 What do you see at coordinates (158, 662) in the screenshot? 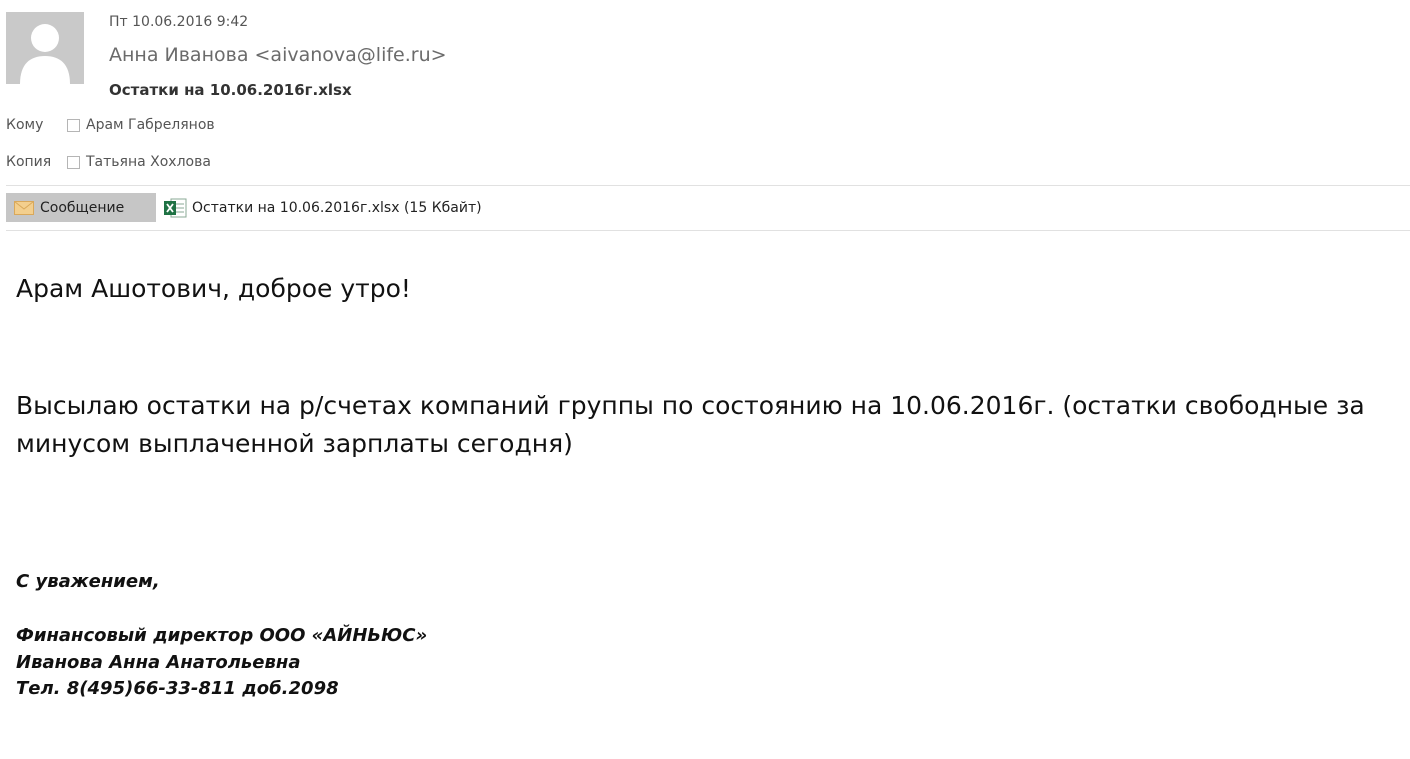
I see `signature-name: Иванова Анна Анатольевна` at bounding box center [158, 662].